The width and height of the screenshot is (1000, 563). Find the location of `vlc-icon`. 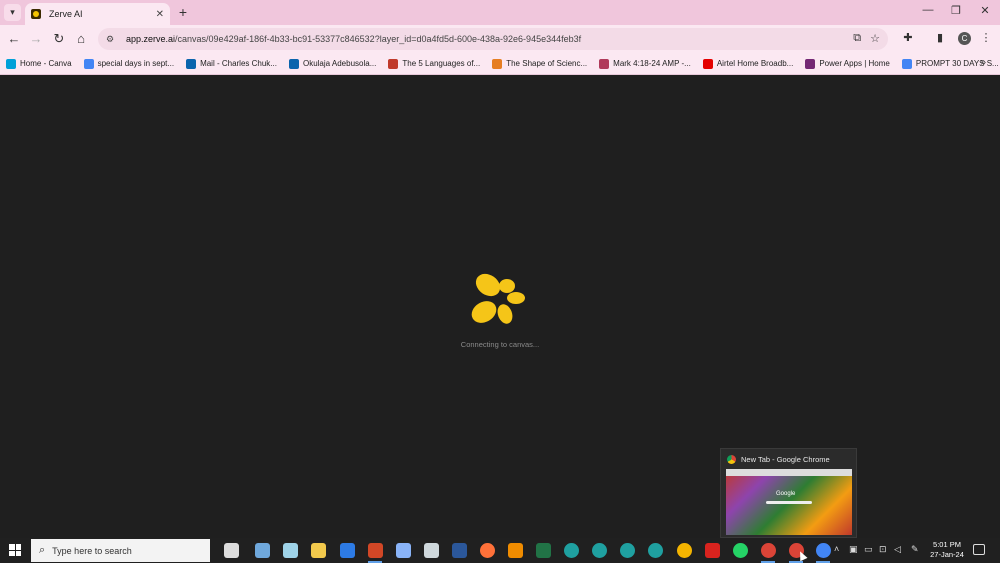

vlc-icon is located at coordinates (515, 550).